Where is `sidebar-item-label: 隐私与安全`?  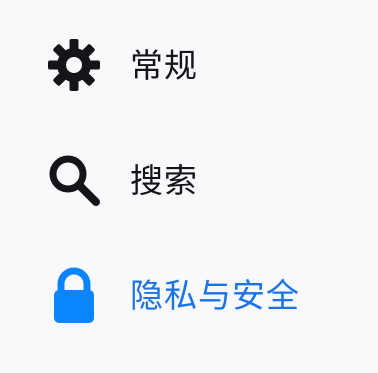 sidebar-item-label: 隐私与安全 is located at coordinates (215, 295).